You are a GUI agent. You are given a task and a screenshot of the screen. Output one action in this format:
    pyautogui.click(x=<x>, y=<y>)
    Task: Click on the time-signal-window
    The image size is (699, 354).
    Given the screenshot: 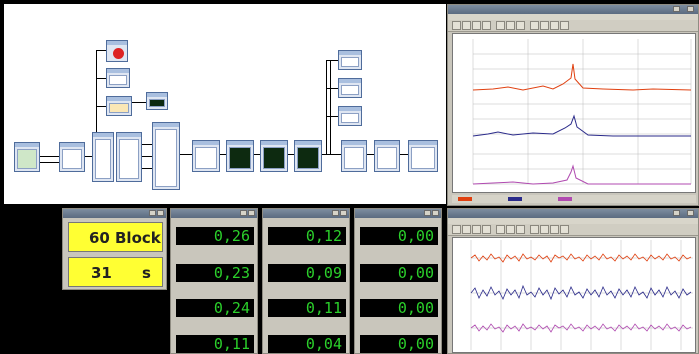 What is the action you would take?
    pyautogui.click(x=573, y=281)
    